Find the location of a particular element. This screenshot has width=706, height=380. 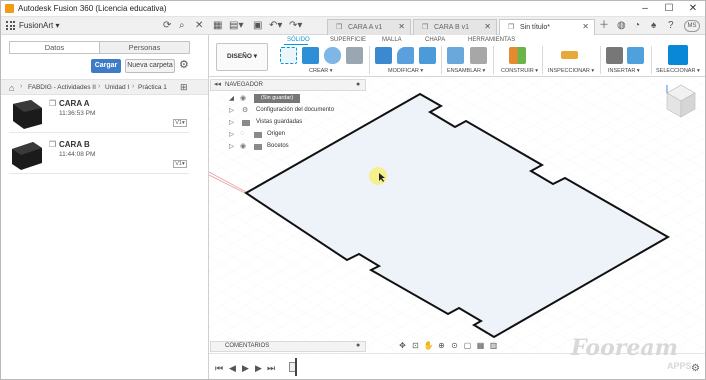

create-sketch-icon is located at coordinates (288, 55).